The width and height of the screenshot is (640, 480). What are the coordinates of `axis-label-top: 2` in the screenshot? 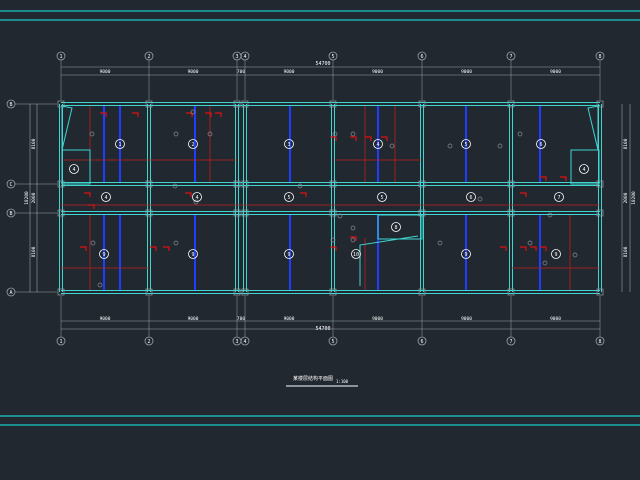 It's located at (148, 57).